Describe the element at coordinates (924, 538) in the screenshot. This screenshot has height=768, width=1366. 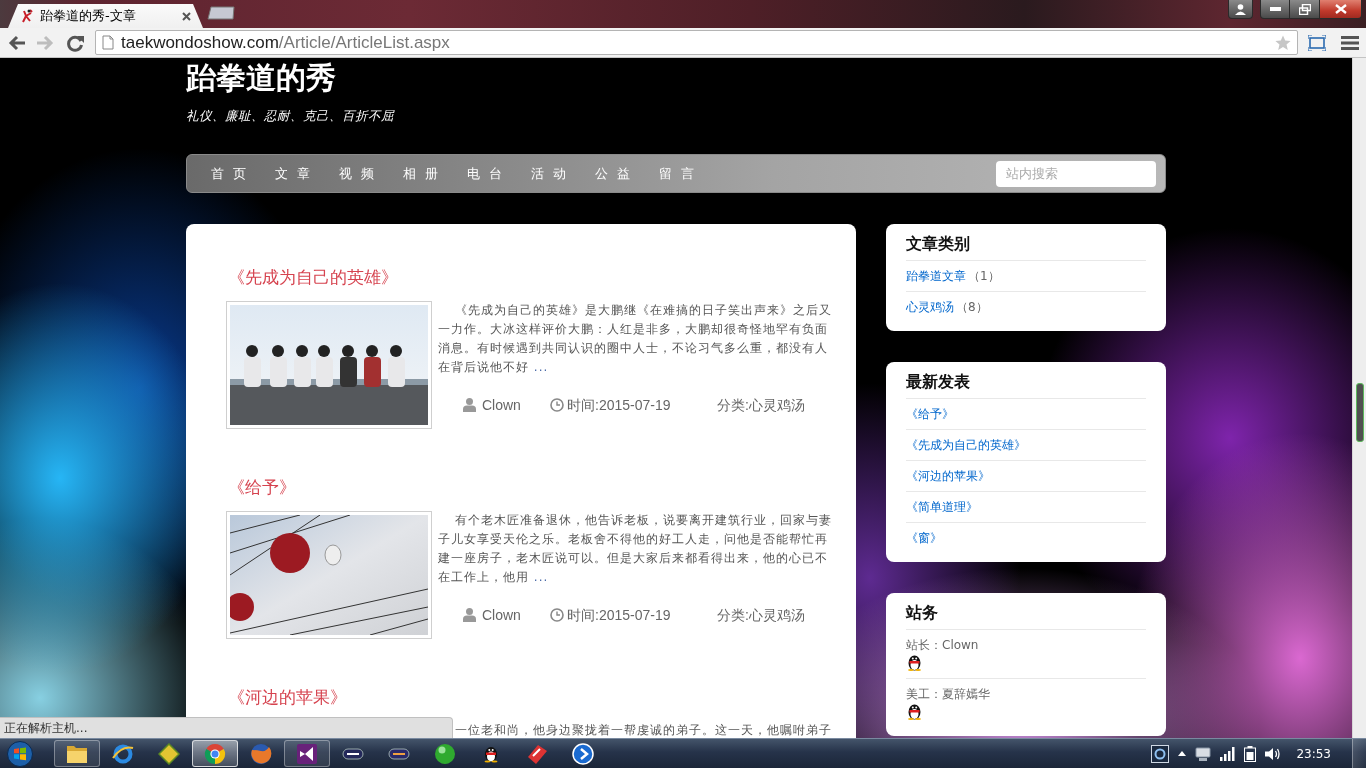
I see `recent-post-link: 《窗》` at that location.